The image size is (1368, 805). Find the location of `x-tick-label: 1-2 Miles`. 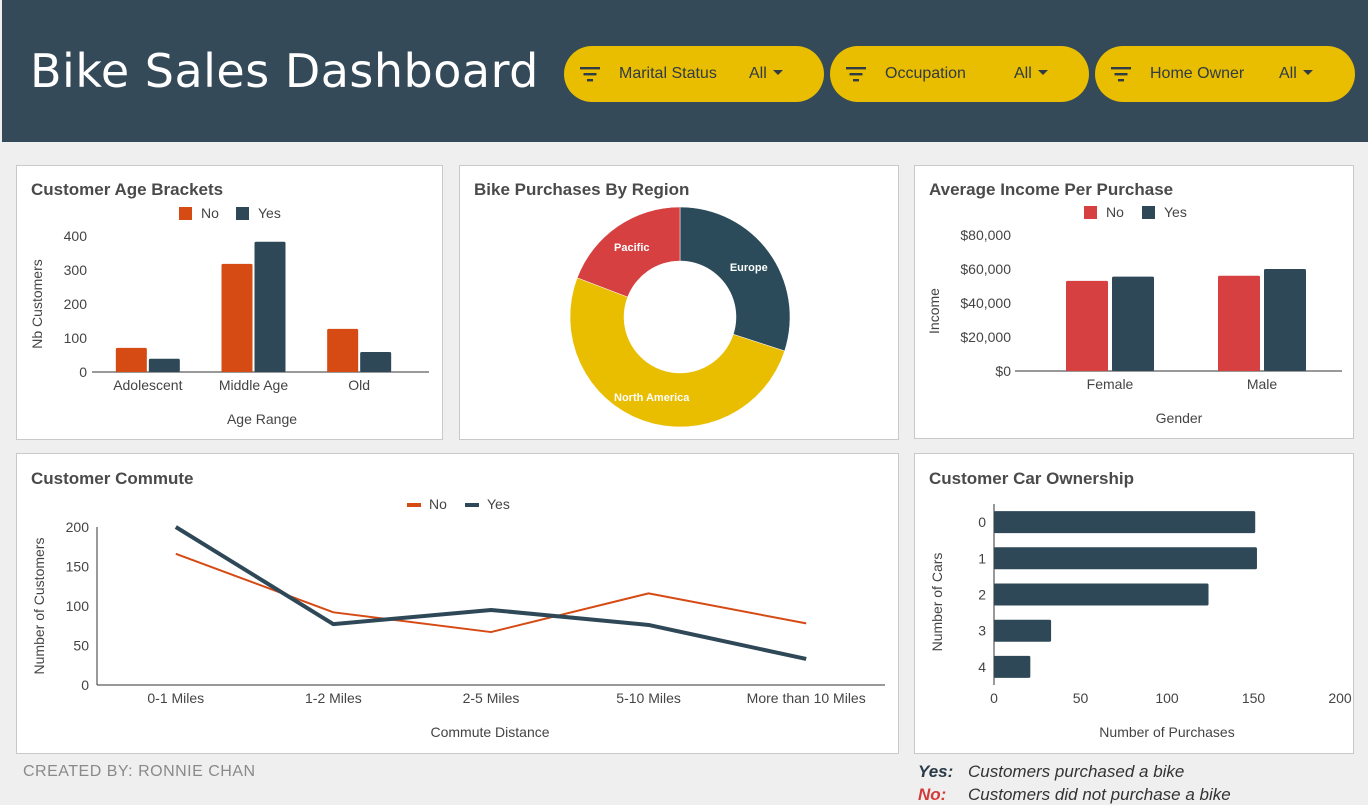

x-tick-label: 1-2 Miles is located at coordinates (333, 698).